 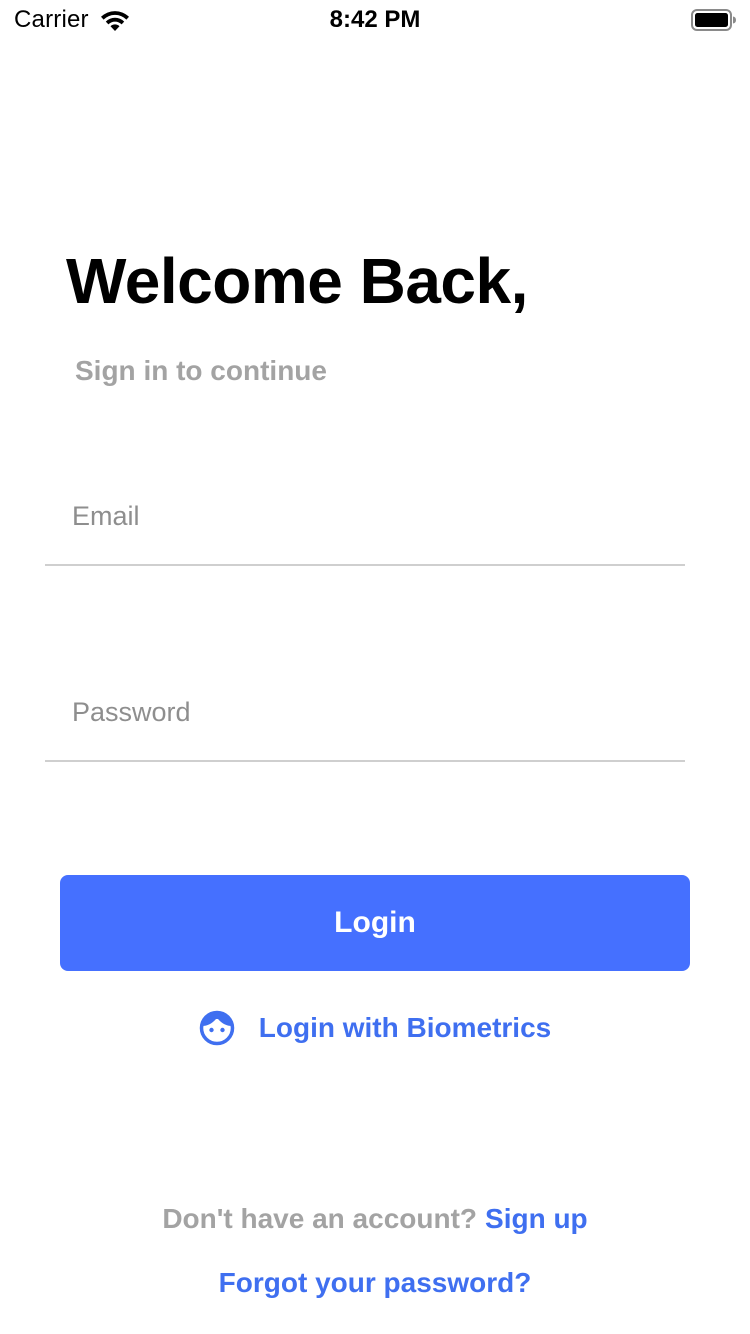 I want to click on email-field, so click(x=372, y=516).